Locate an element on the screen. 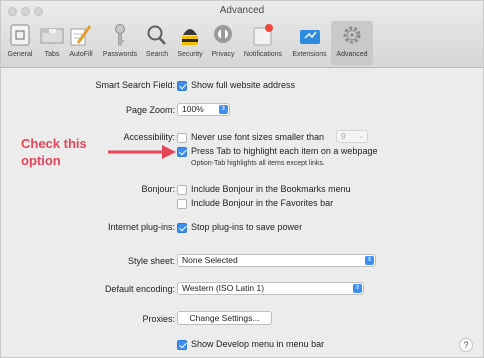  annotation-line-1: Check this is located at coordinates (54, 143).